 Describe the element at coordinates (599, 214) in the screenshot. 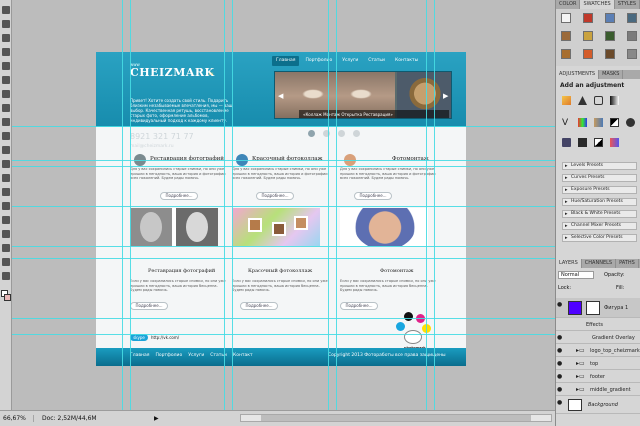

I see `preset-black-white: Black & White Presets` at that location.